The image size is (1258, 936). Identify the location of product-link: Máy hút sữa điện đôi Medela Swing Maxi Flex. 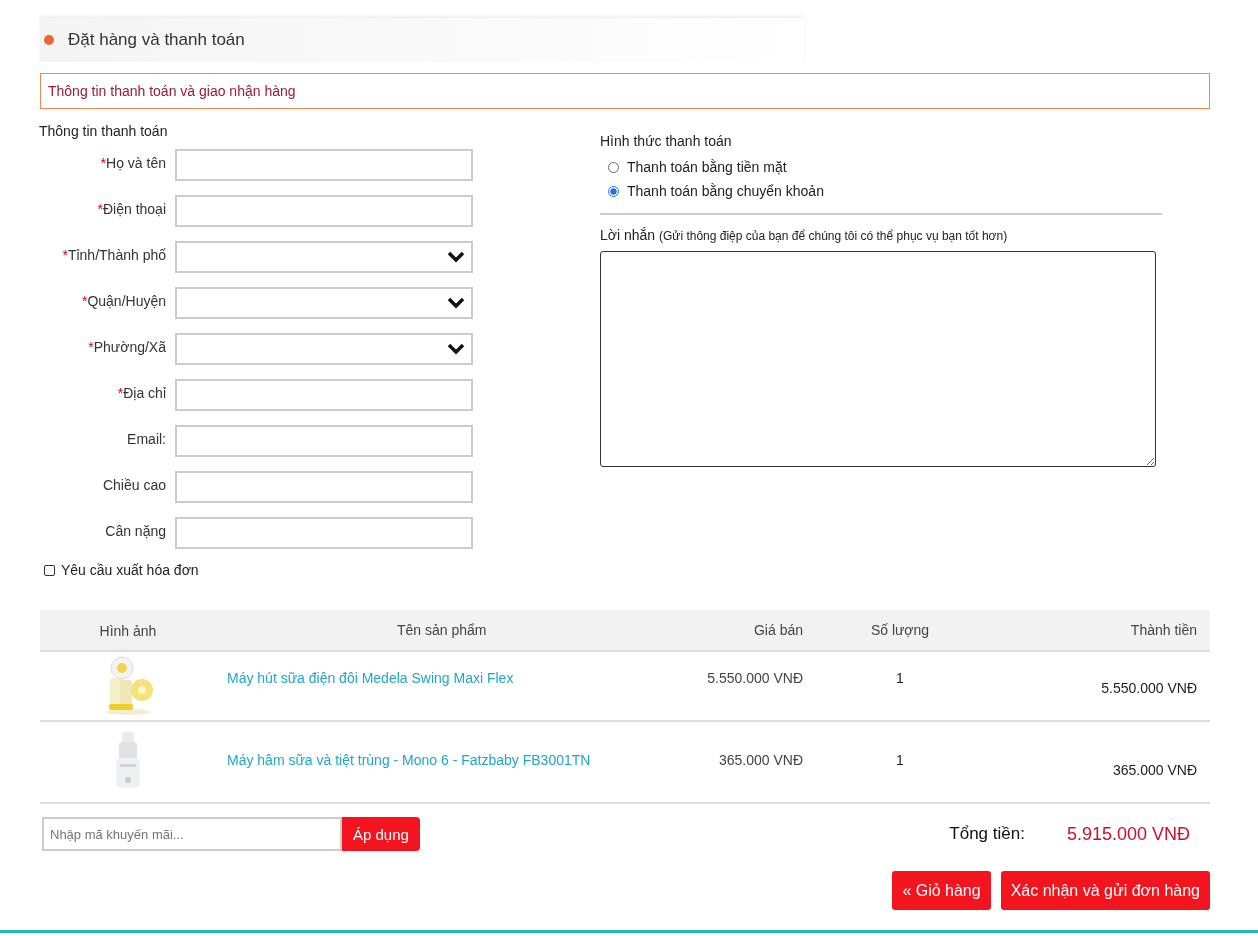
(370, 678).